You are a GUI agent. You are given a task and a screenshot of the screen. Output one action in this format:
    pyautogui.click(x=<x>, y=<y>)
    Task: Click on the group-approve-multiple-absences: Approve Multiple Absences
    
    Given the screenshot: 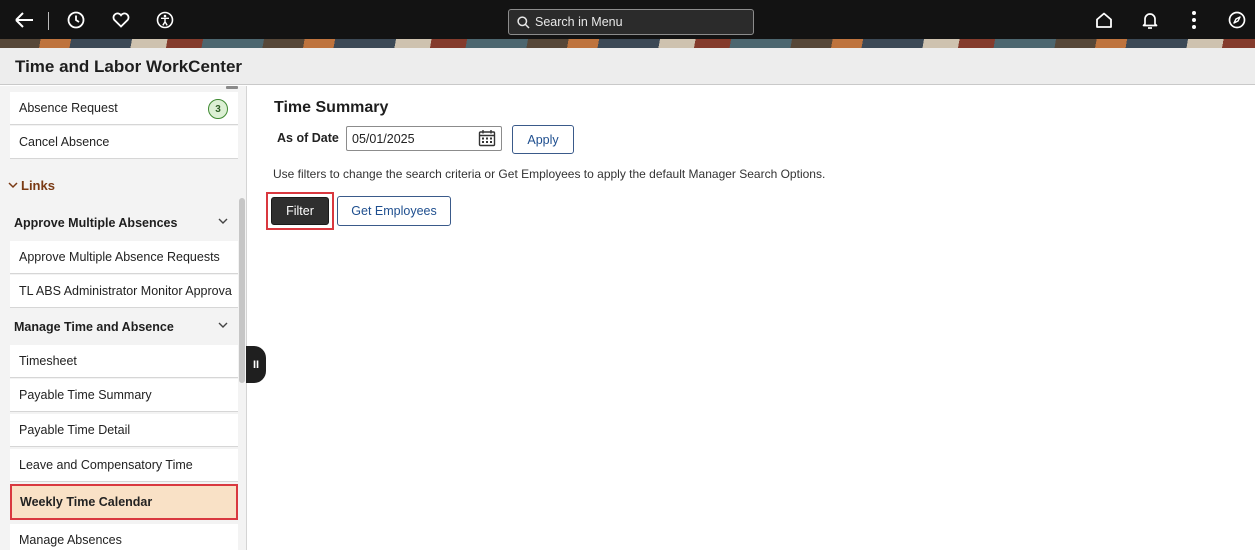 What is the action you would take?
    pyautogui.click(x=119, y=223)
    